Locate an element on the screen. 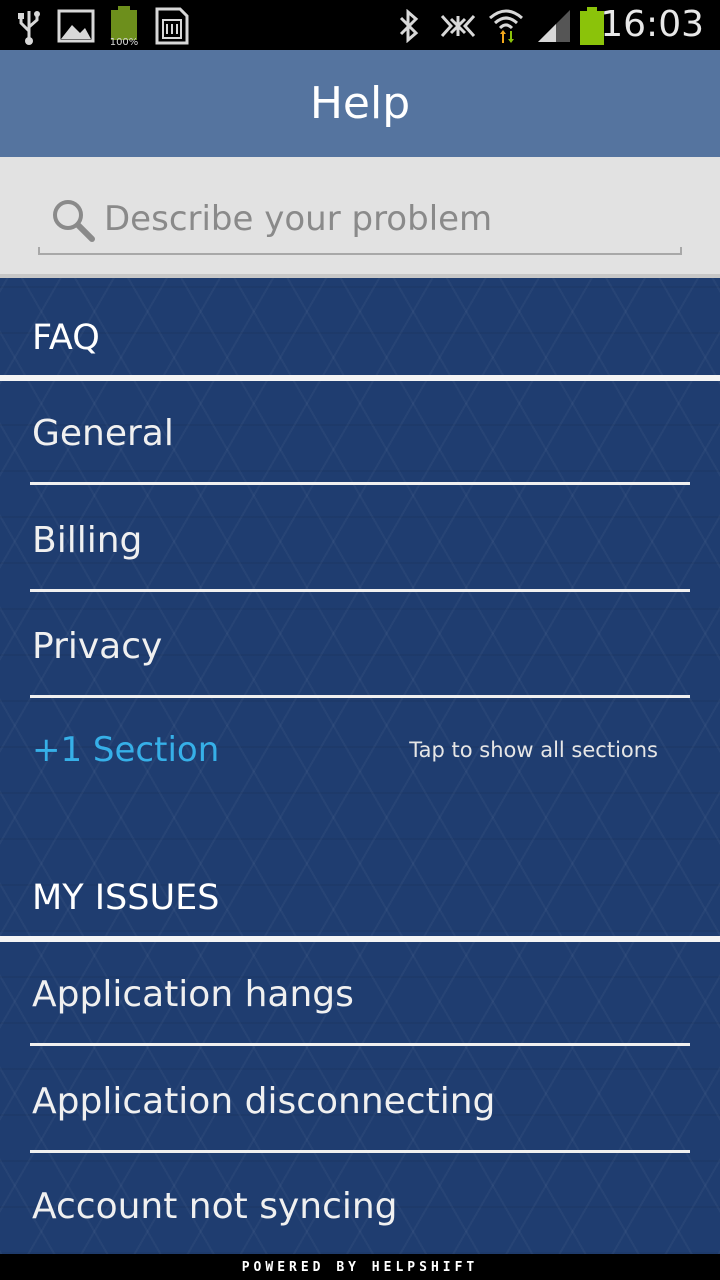 This screenshot has height=1280, width=720. faq-item-label: General is located at coordinates (103, 433).